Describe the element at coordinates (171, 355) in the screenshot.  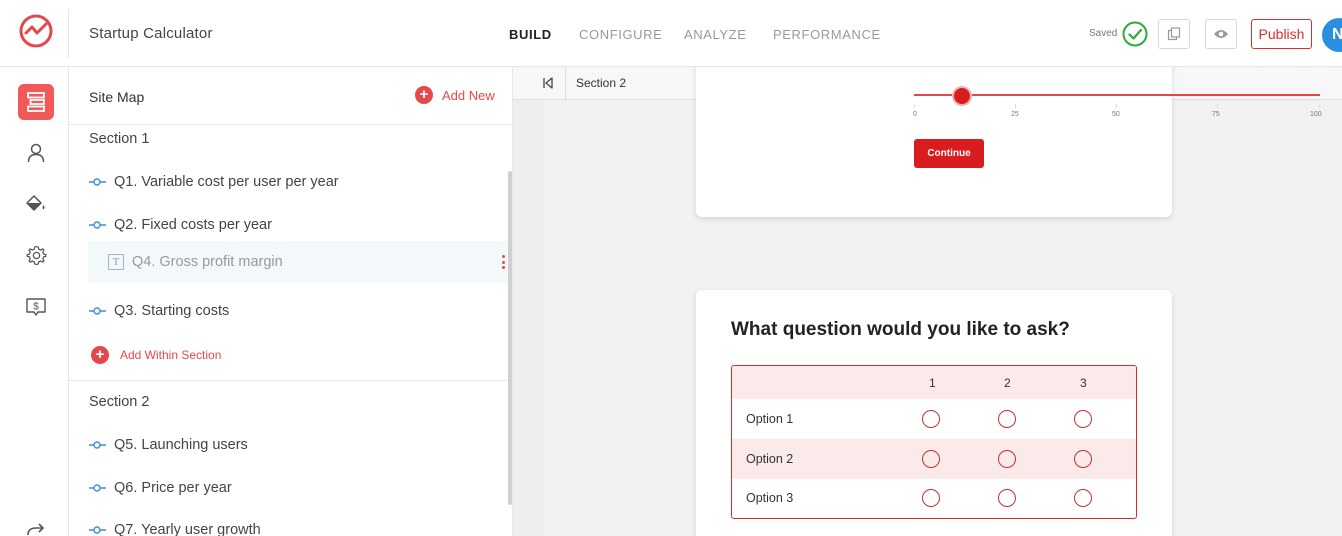
I see `add-within-label: Add Within Section` at that location.